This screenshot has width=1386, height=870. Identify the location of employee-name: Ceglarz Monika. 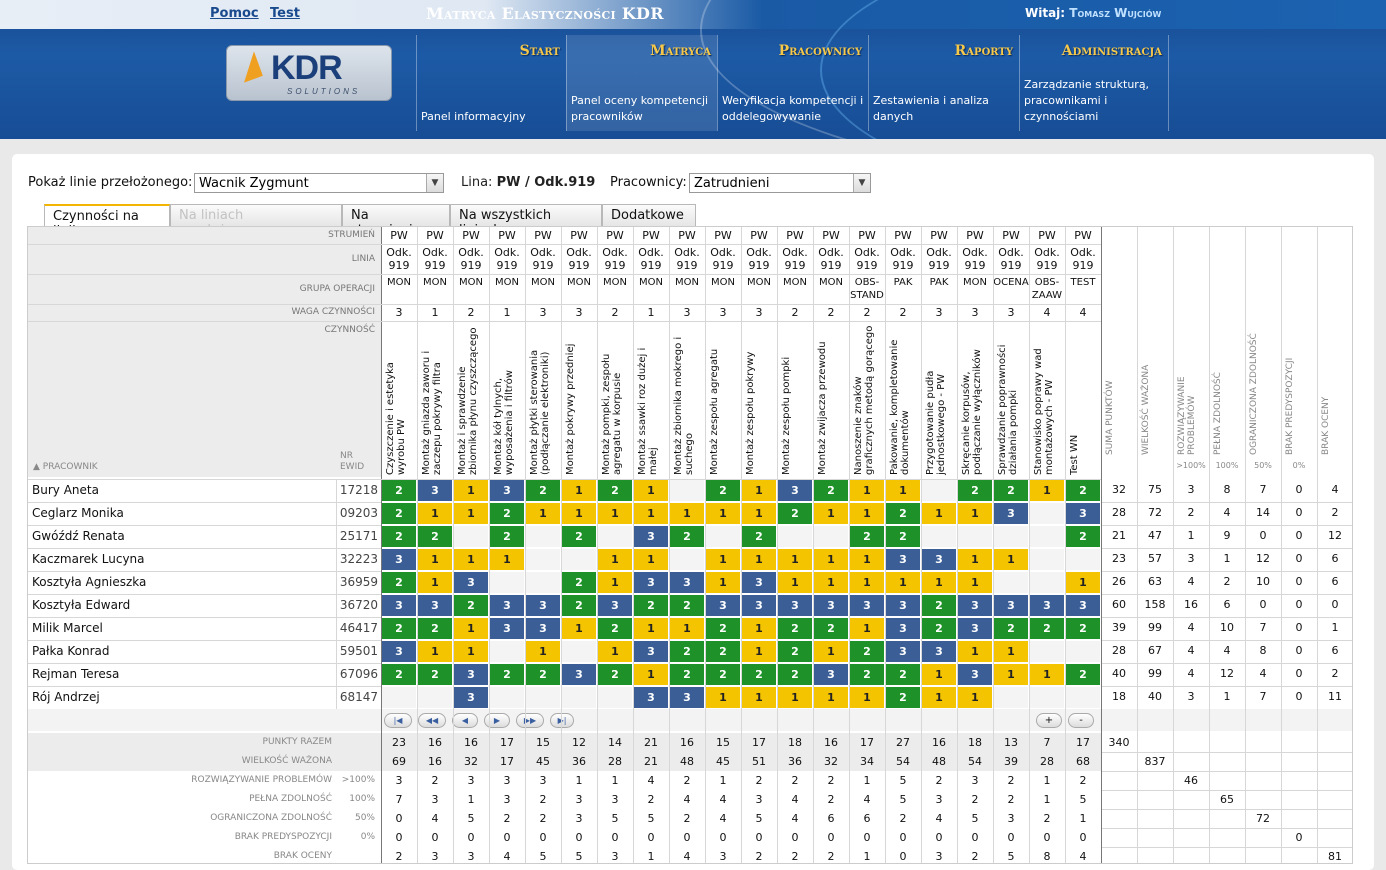
(182, 514).